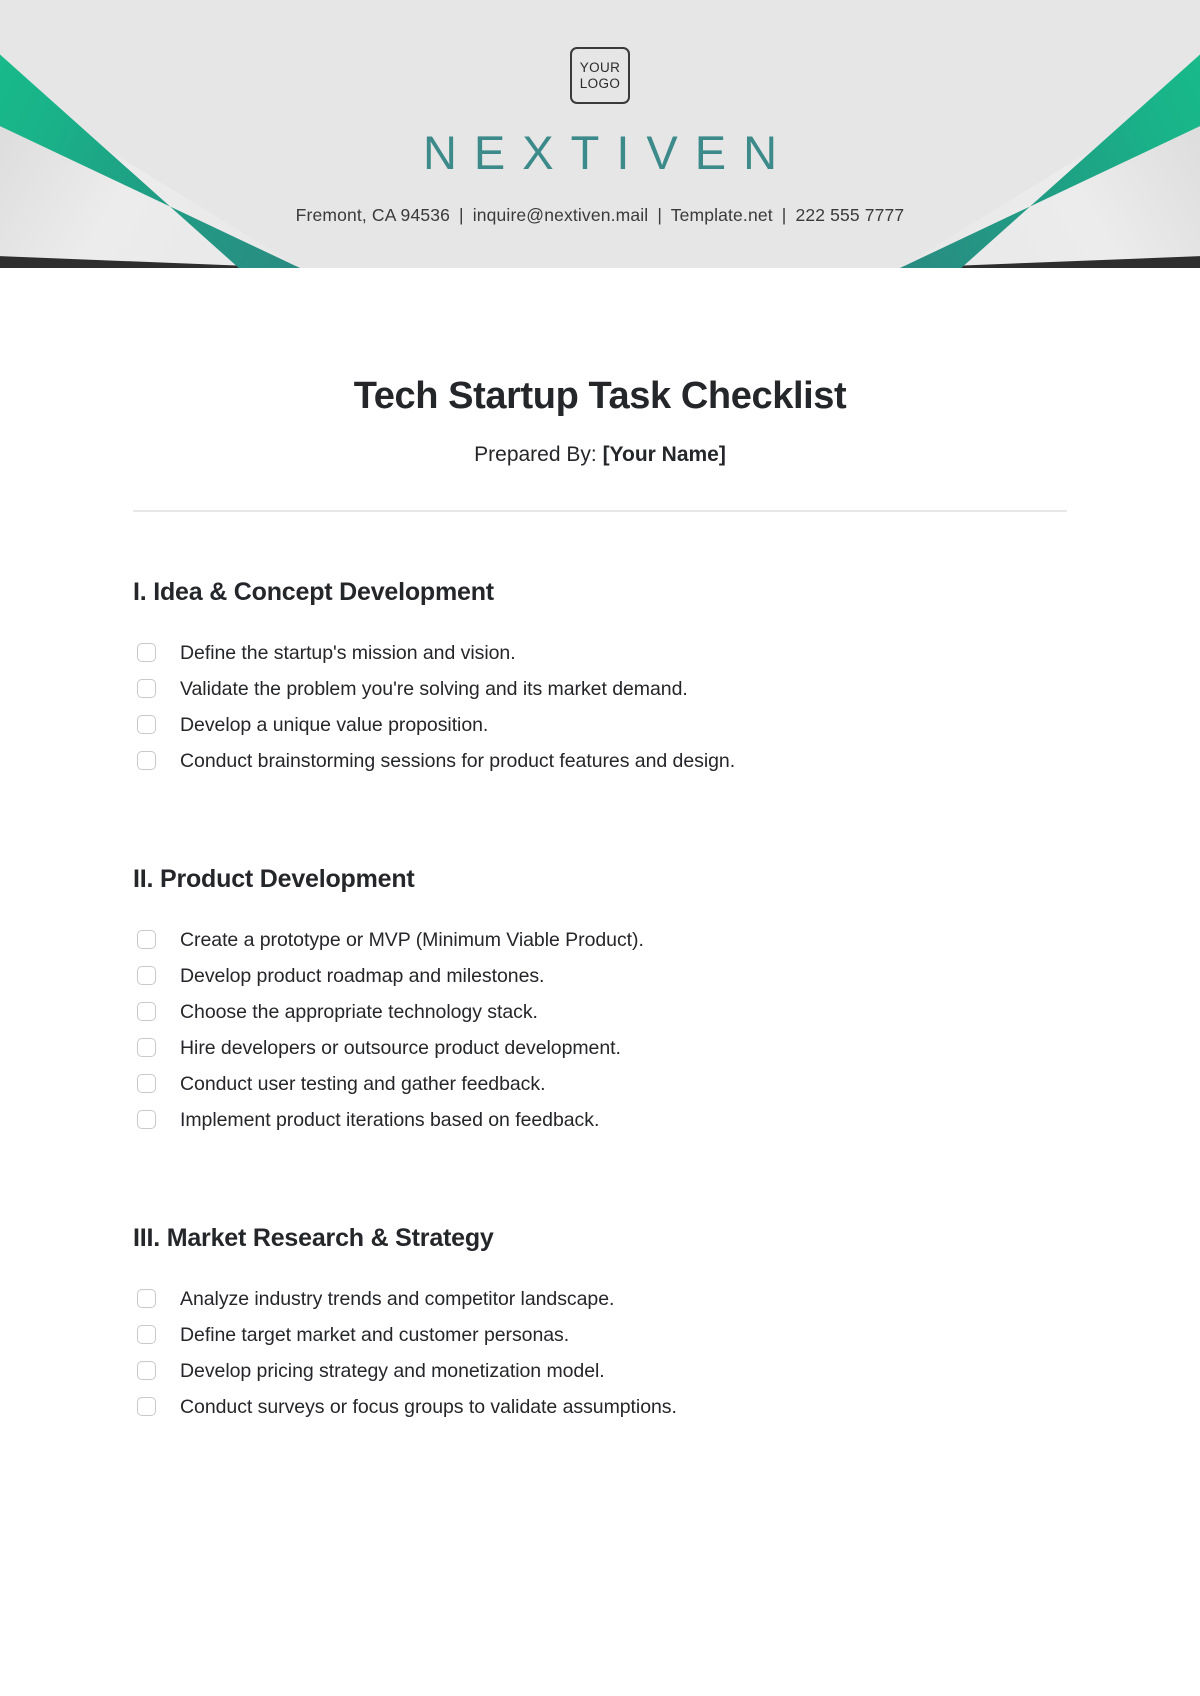 Image resolution: width=1200 pixels, height=1696 pixels. Describe the element at coordinates (372, 215) in the screenshot. I see `contact-address: Fremont, CA 94536` at that location.